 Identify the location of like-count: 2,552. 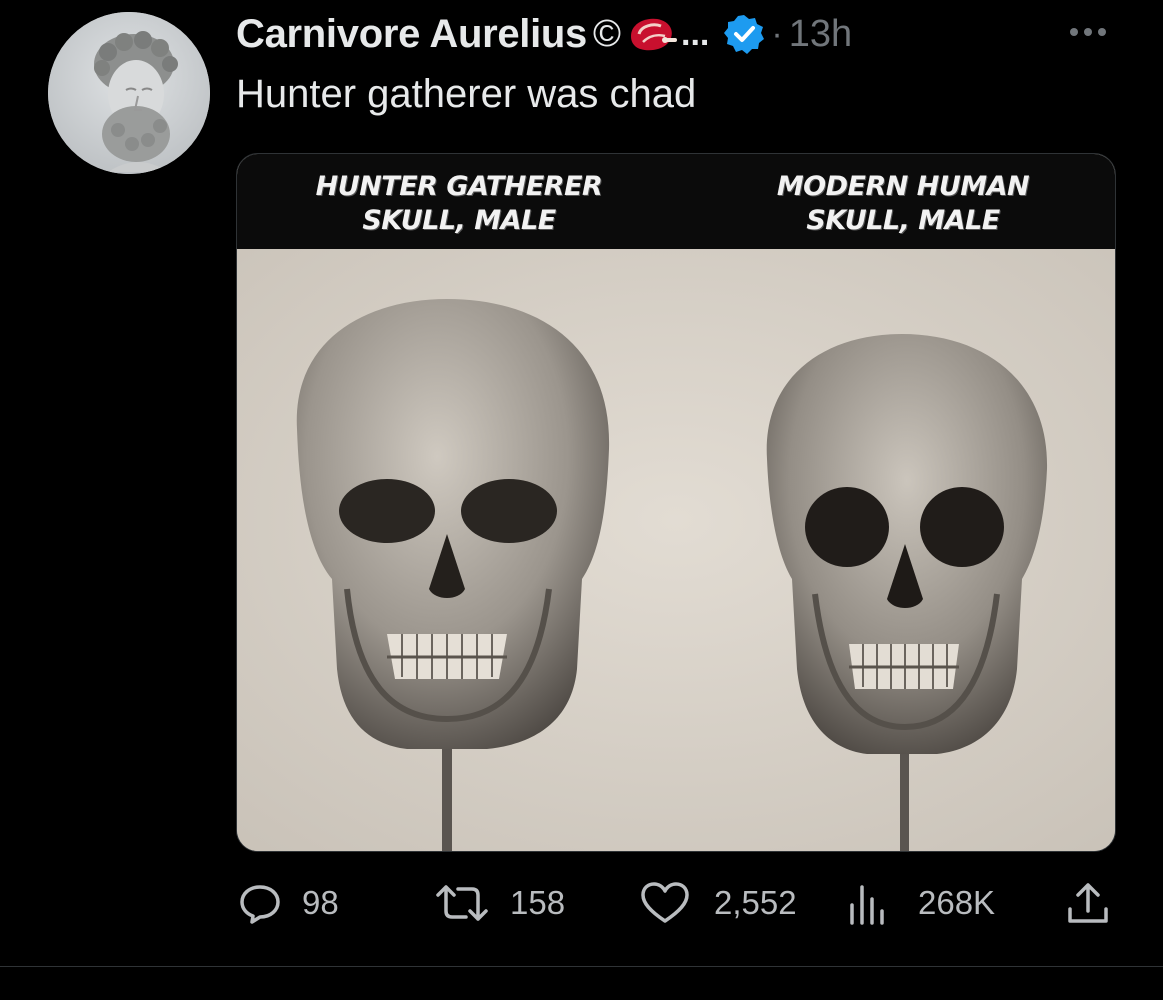
(755, 902).